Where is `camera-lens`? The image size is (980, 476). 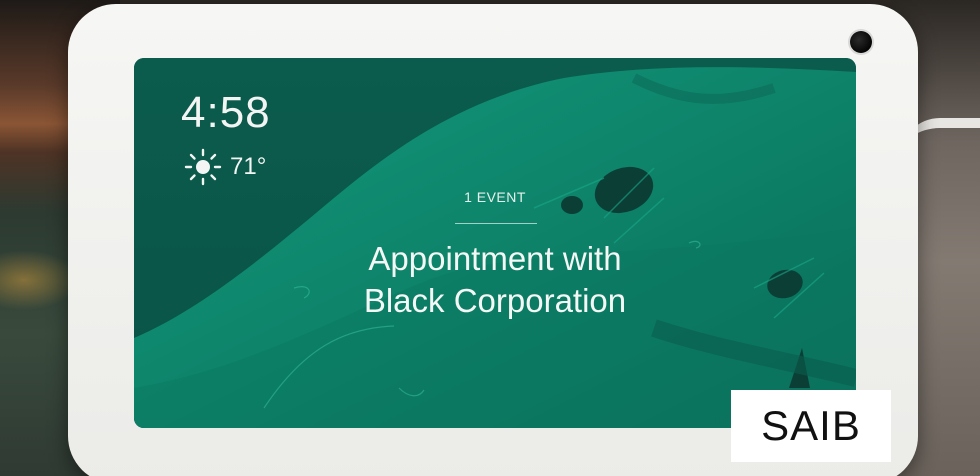
camera-lens is located at coordinates (861, 42).